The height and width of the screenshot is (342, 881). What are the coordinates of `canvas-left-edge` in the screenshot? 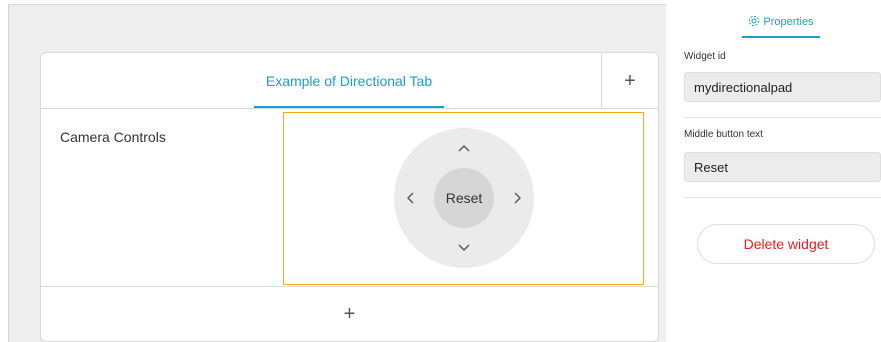 It's located at (4, 173).